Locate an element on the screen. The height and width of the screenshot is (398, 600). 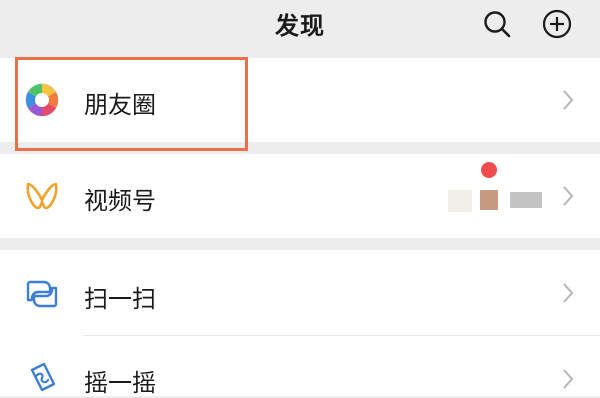
list-item-label: 扫一扫 is located at coordinates (120, 299).